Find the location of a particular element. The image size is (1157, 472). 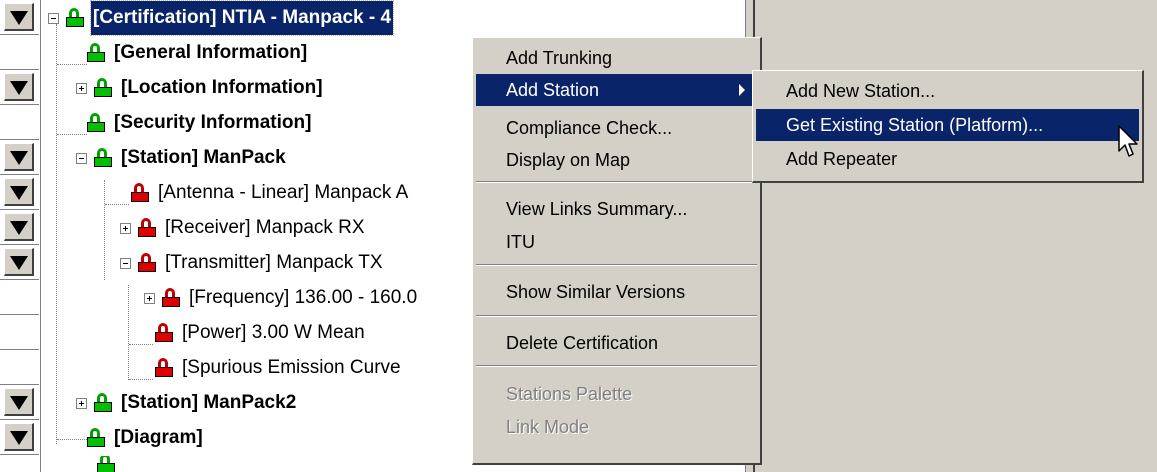

tree-node-label: [Frequency] 136.00 - 160.0 is located at coordinates (303, 297).